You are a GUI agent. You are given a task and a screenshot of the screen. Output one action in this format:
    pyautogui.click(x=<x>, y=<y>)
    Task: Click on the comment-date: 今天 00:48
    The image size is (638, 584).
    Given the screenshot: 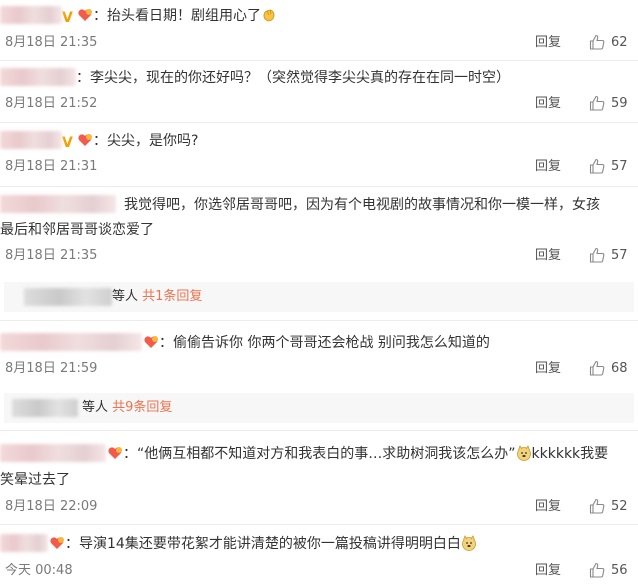 What is the action you would take?
    pyautogui.click(x=39, y=570)
    